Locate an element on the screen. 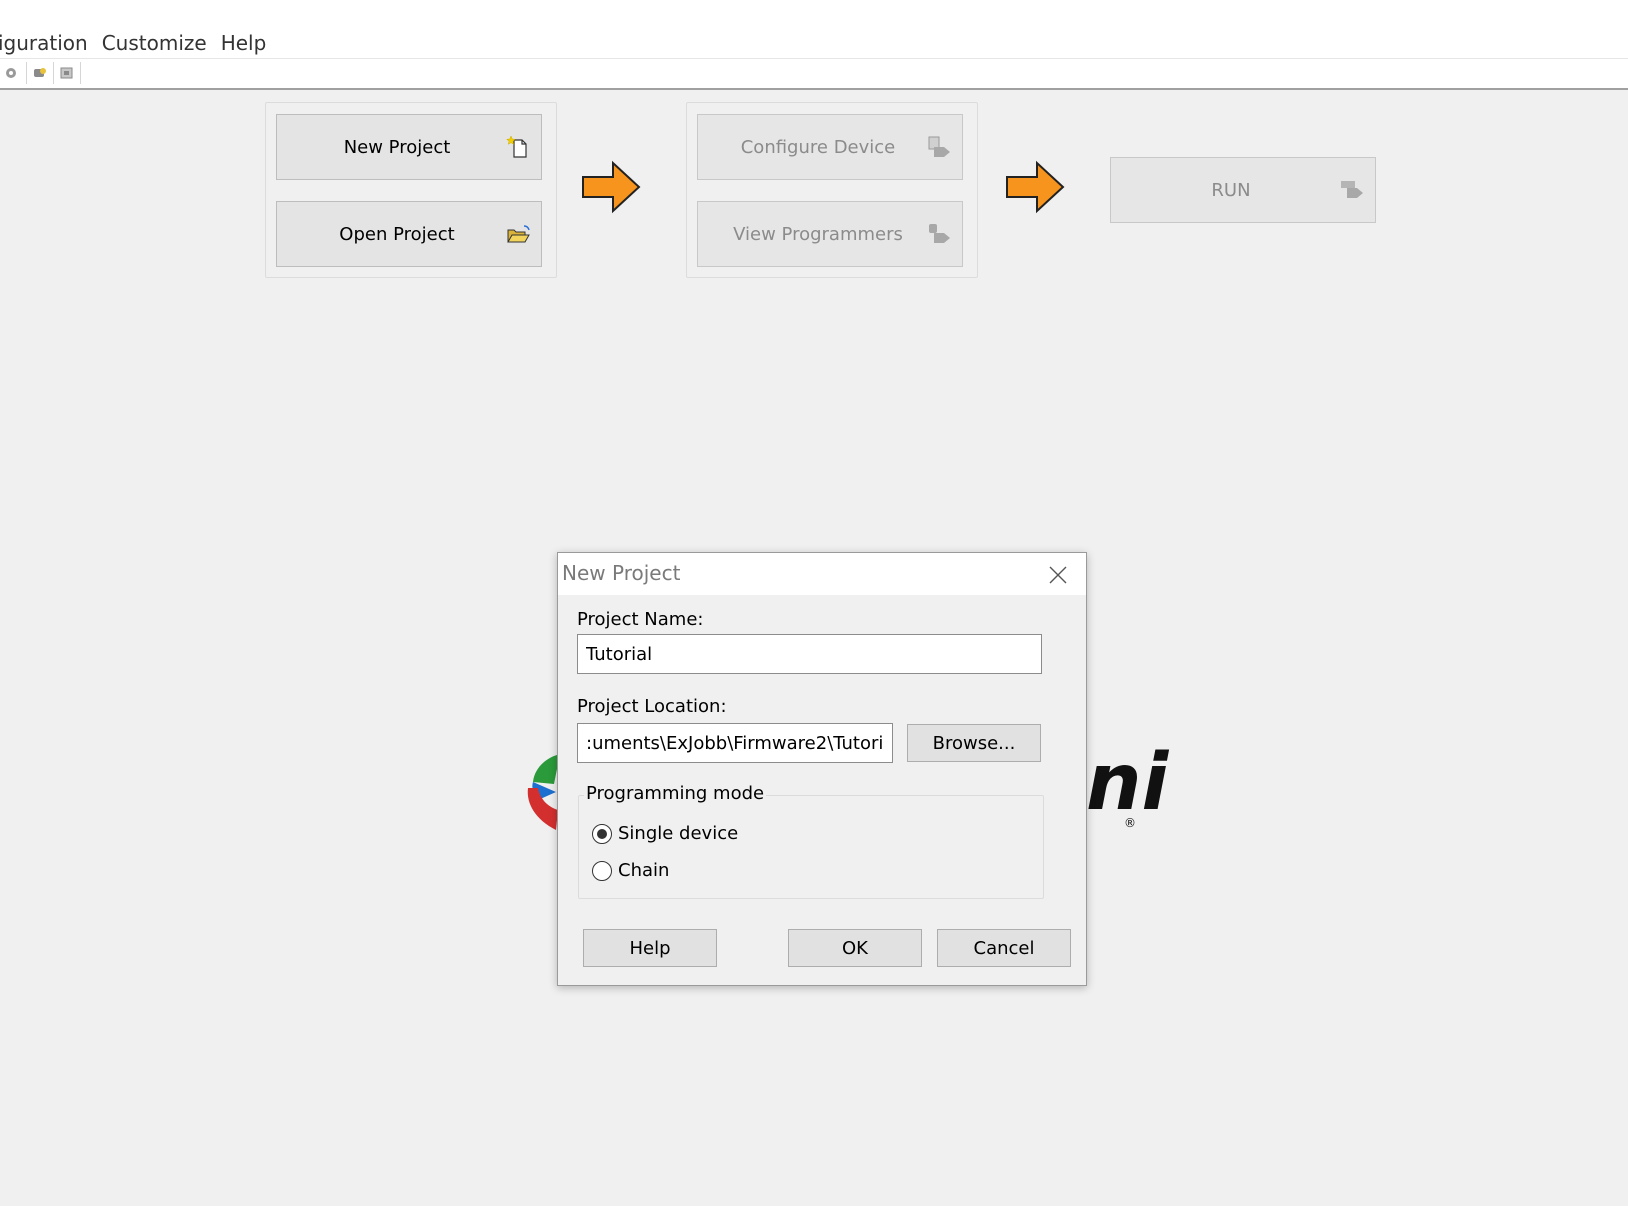  toolbar is located at coordinates (40, 73).